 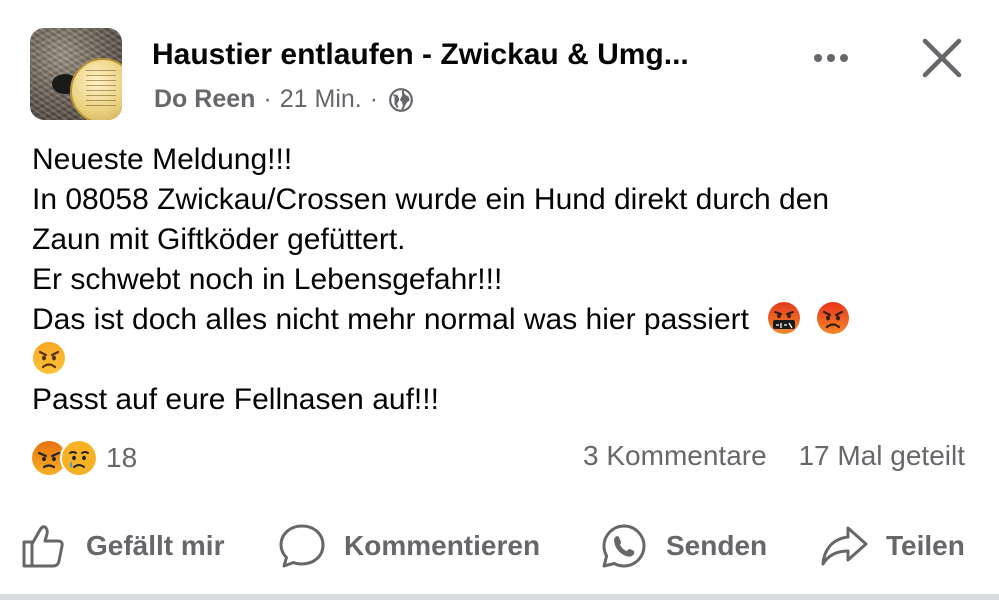 I want to click on share-label: Teilen, so click(x=925, y=545).